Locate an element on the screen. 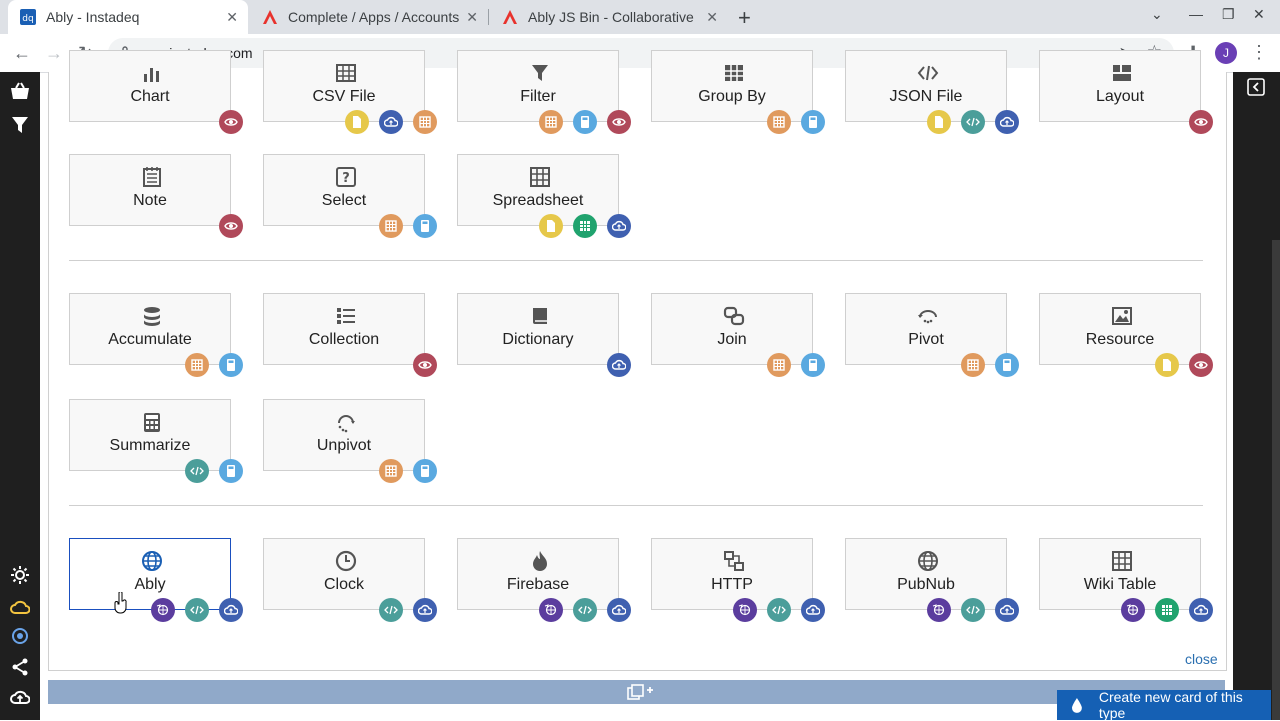 Image resolution: width=1280 pixels, height=721 pixels. minimize-window-icon: — is located at coordinates (1196, 14).